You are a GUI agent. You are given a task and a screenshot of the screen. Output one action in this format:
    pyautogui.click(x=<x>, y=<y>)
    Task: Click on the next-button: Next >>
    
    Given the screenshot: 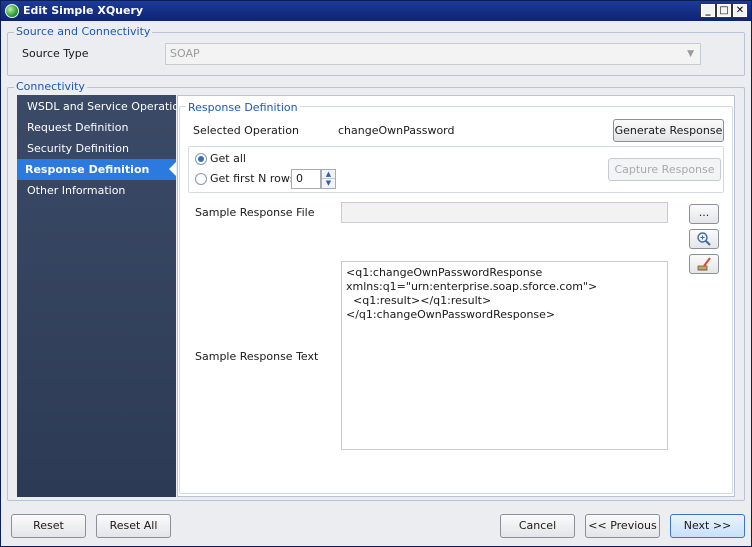 What is the action you would take?
    pyautogui.click(x=707, y=526)
    